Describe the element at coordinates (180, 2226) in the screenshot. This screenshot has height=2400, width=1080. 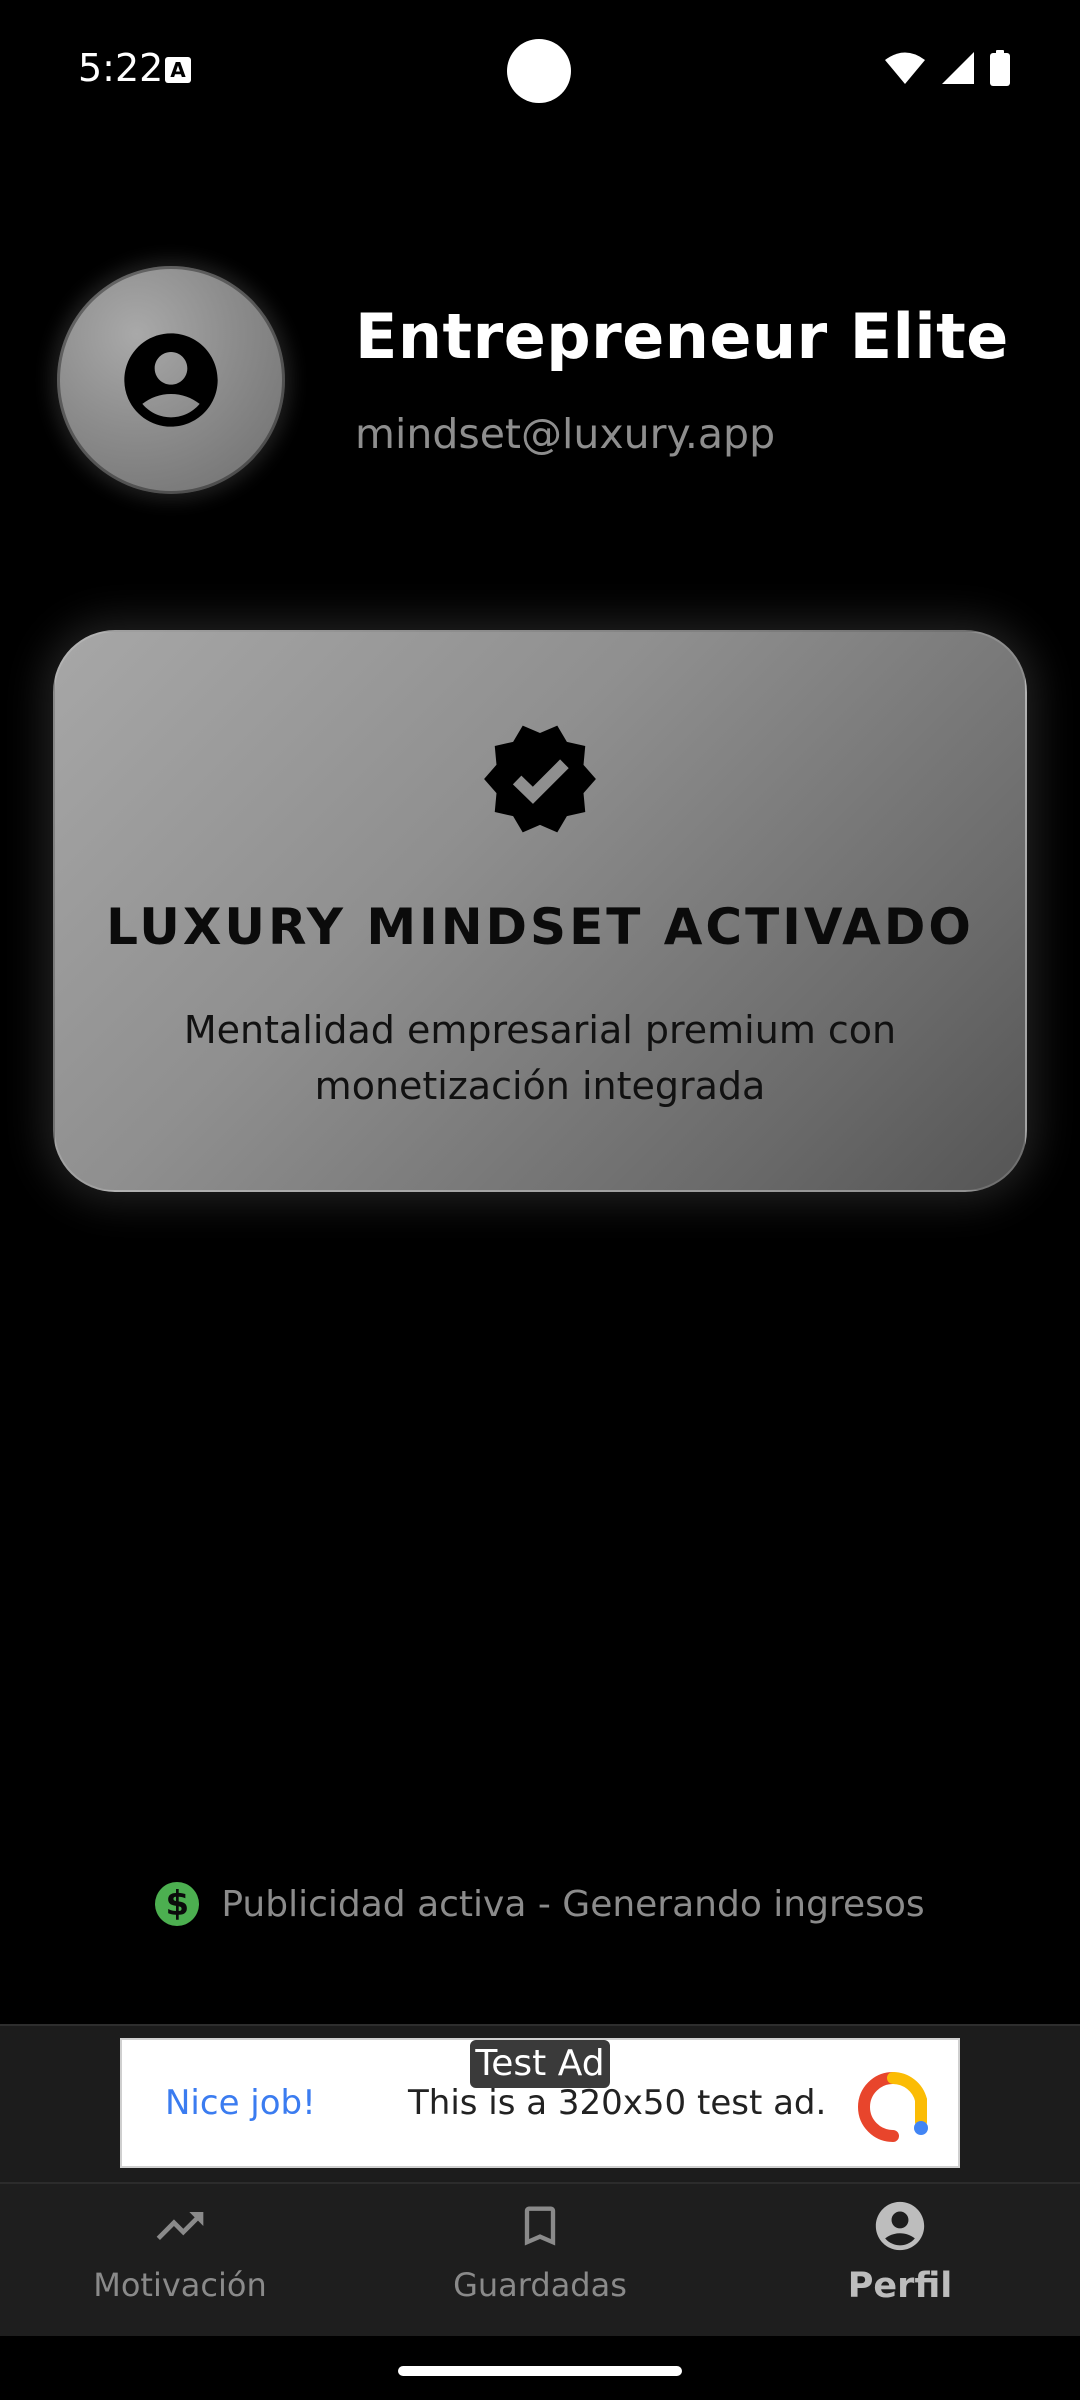
I see `trending-up-icon` at that location.